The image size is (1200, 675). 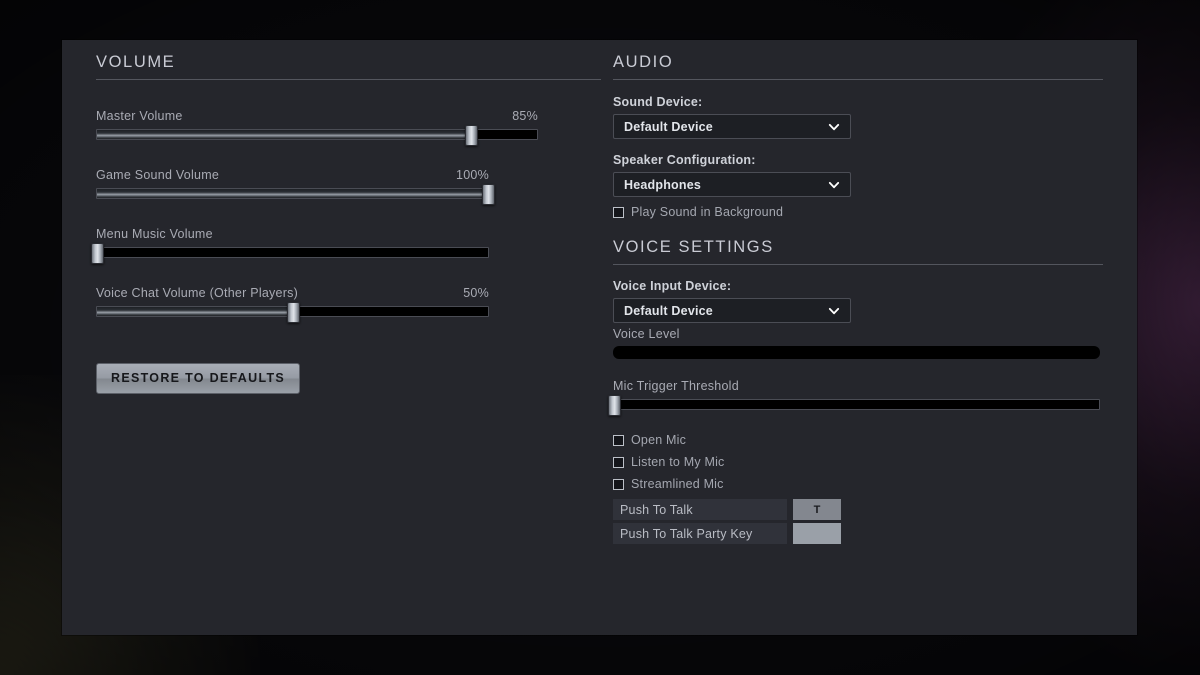 I want to click on speaker-configuration-field: Speaker Configuration: Headphones, so click(x=858, y=175).